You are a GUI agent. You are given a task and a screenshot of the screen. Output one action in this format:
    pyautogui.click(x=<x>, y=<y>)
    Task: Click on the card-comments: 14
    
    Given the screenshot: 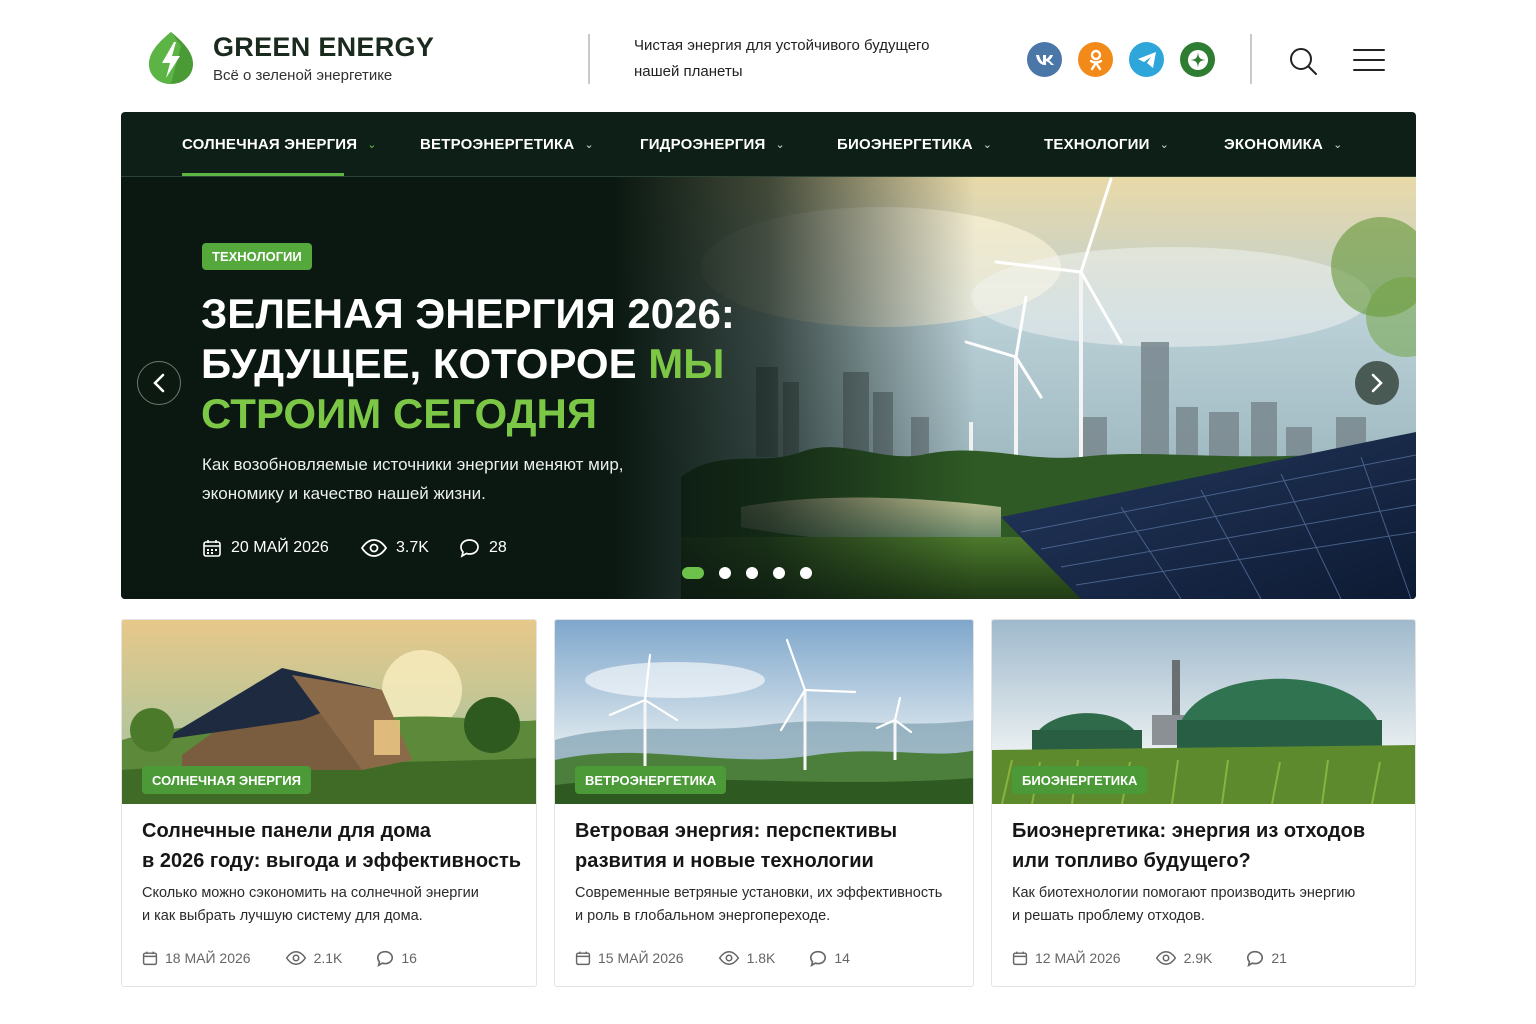 What is the action you would take?
    pyautogui.click(x=842, y=958)
    